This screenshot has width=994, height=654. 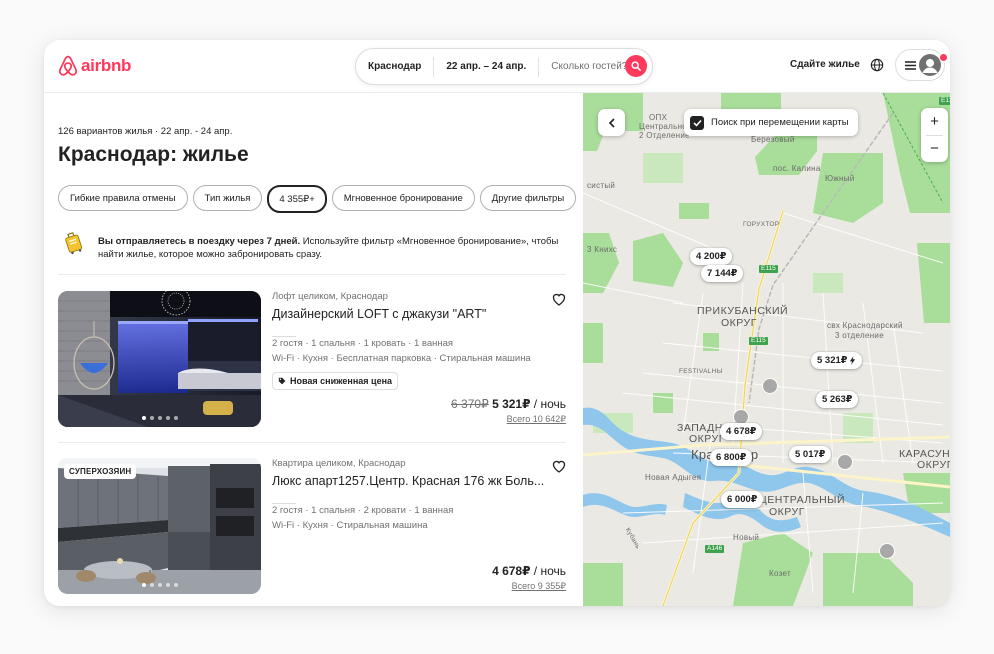 What do you see at coordinates (930, 66) in the screenshot?
I see `user-icon` at bounding box center [930, 66].